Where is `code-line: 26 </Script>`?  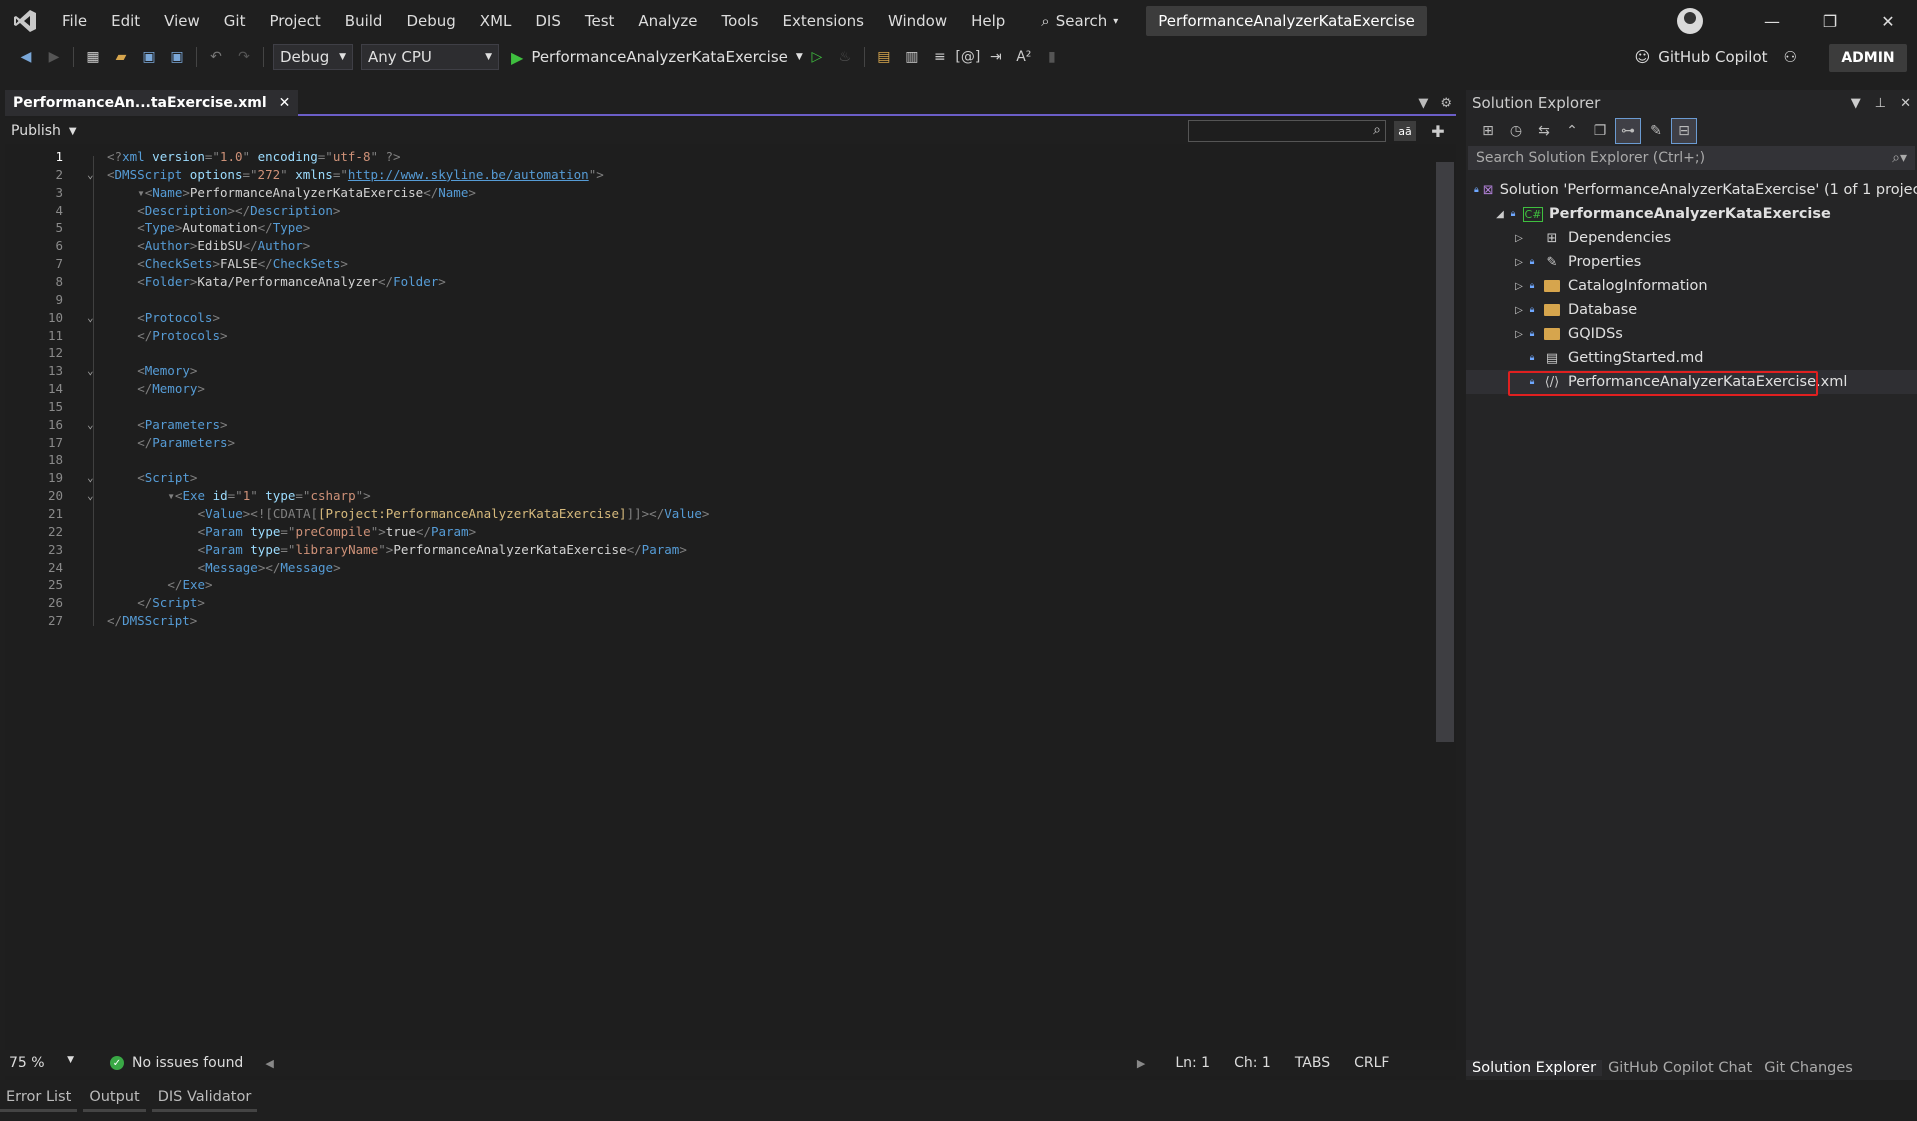 code-line: 26 </Script> is located at coordinates (718, 603).